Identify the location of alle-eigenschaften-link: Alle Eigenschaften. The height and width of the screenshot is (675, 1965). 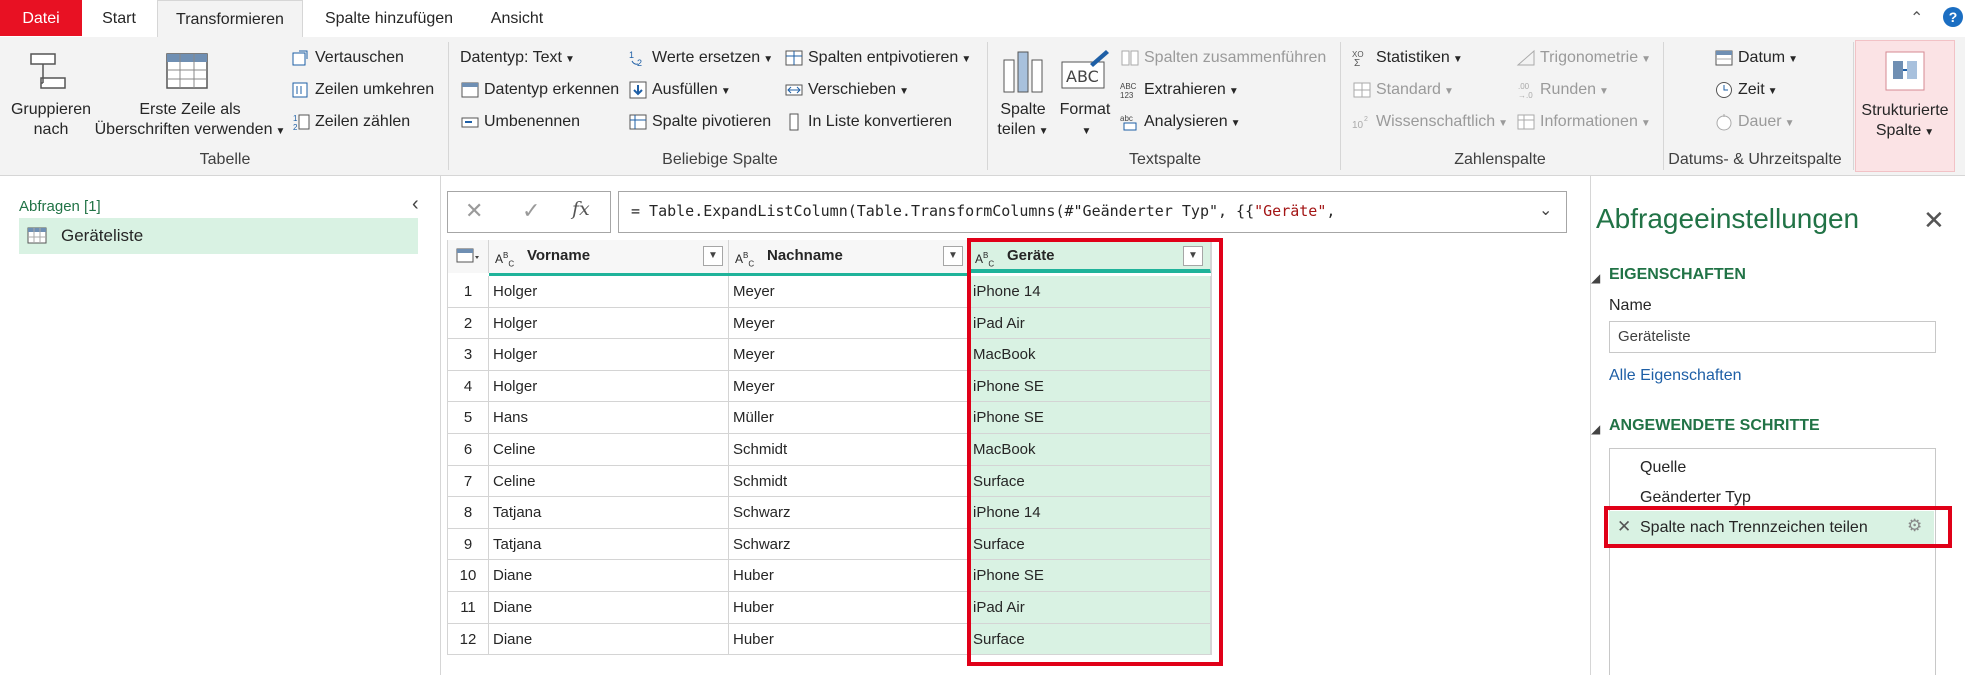
(1675, 376).